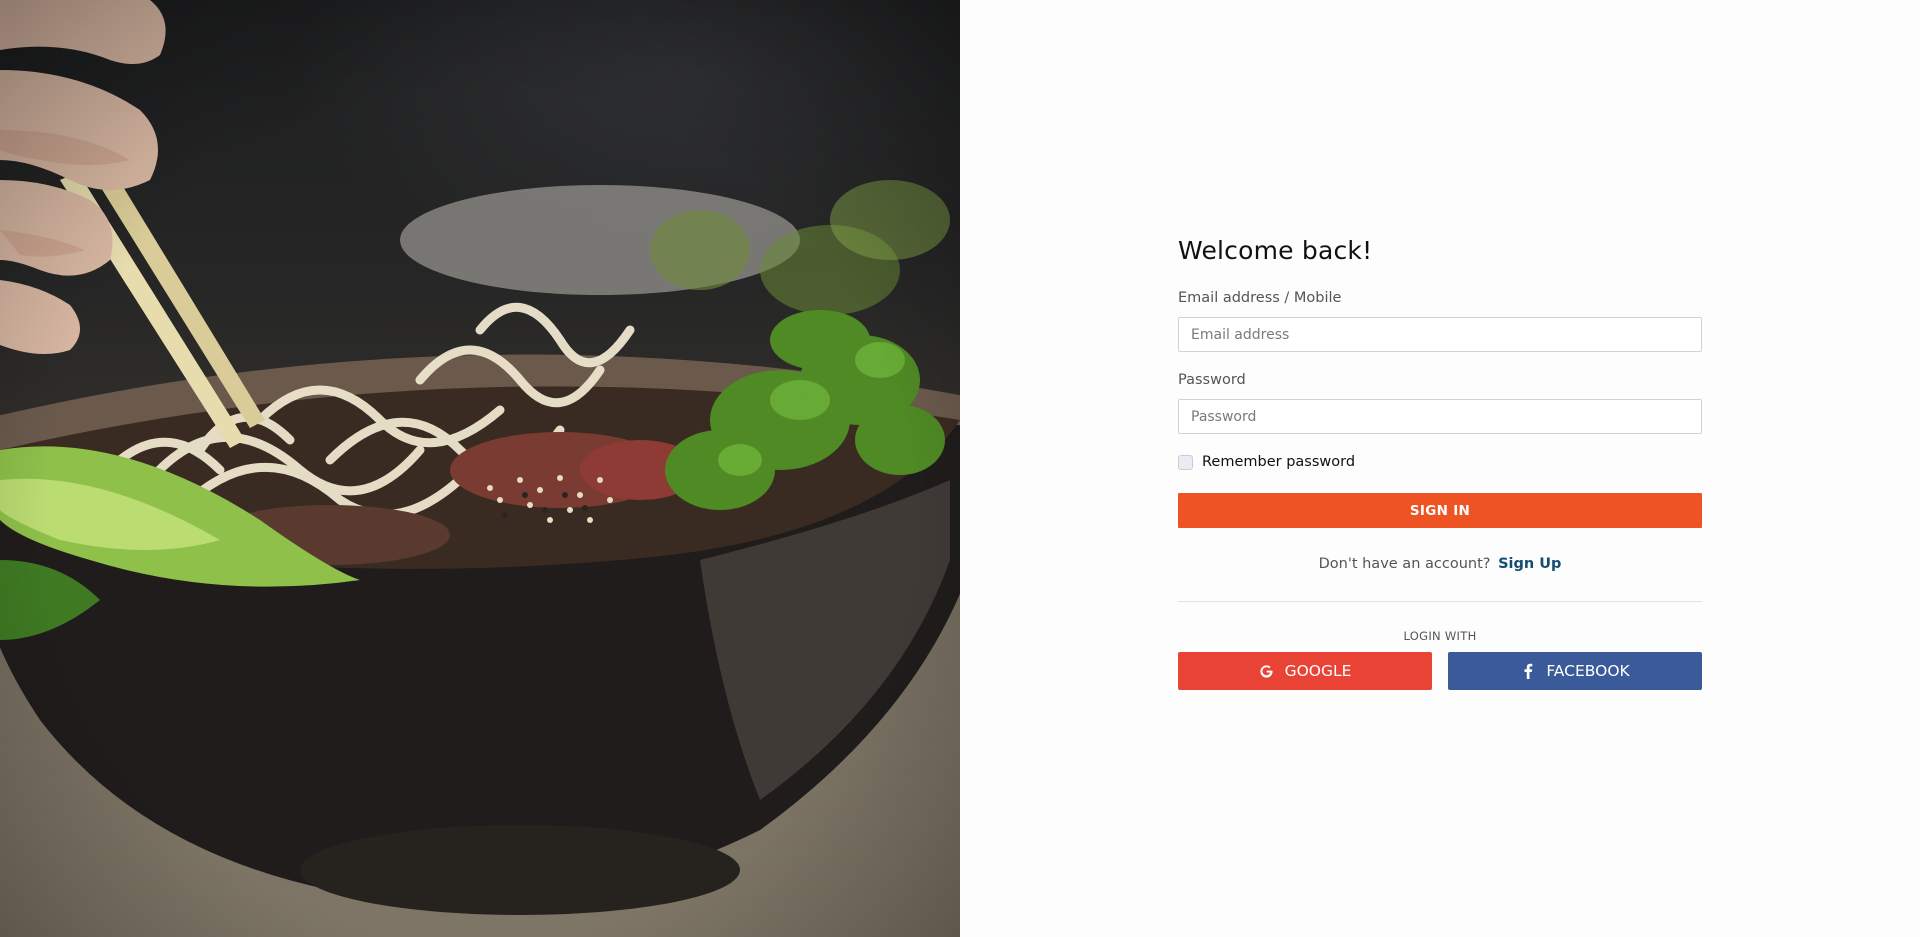 The width and height of the screenshot is (1920, 937). What do you see at coordinates (1212, 380) in the screenshot?
I see `password-label: Password` at bounding box center [1212, 380].